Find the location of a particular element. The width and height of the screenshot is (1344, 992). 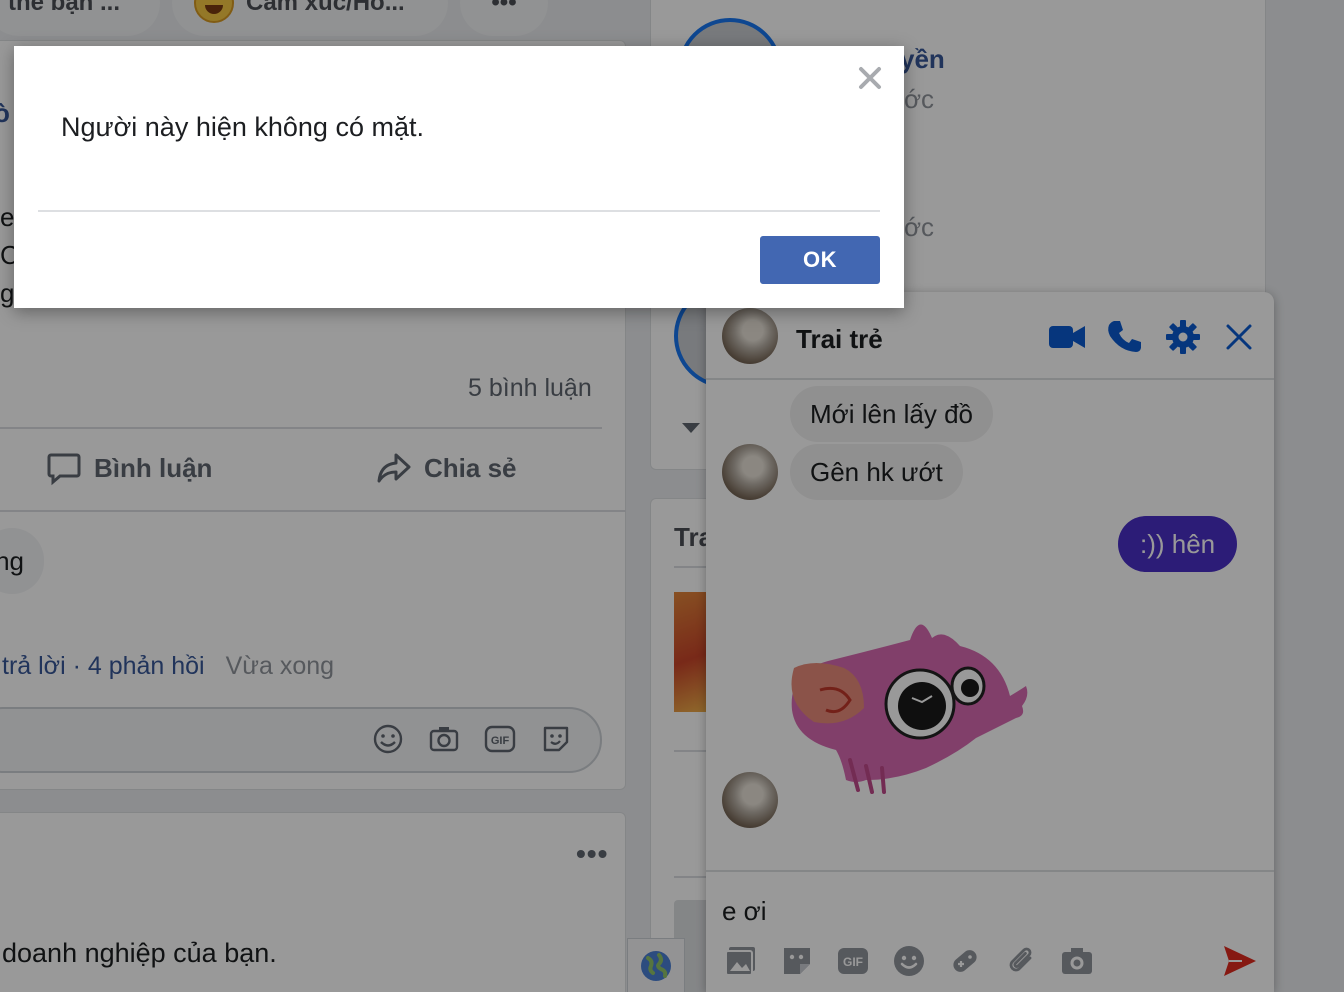

close-icon is located at coordinates (870, 78).